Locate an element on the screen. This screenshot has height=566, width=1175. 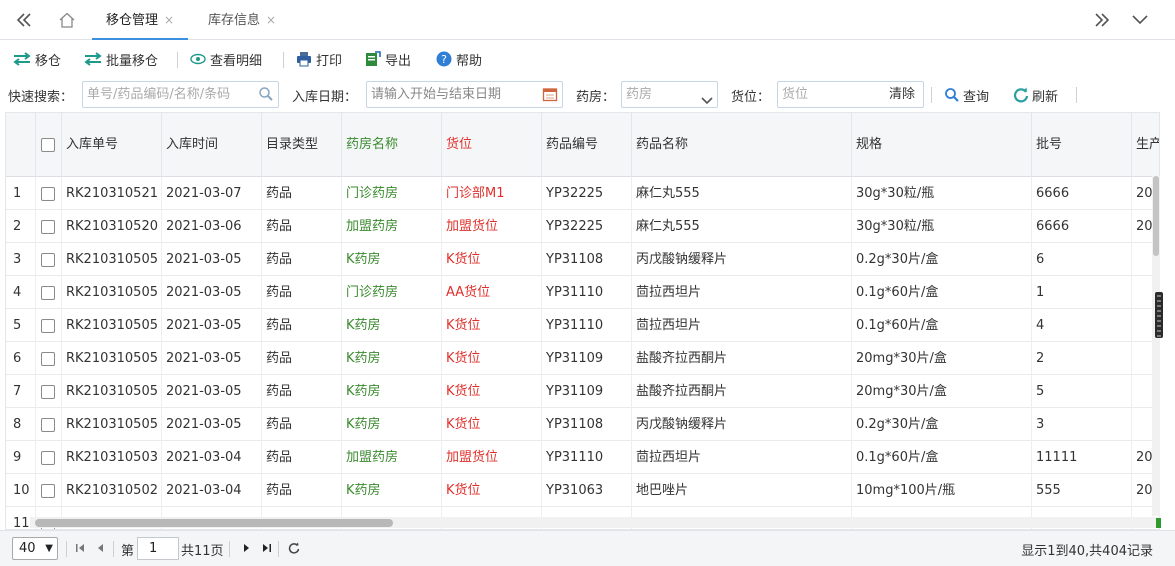
cell-name: 麻仁丸555 is located at coordinates (742, 193).